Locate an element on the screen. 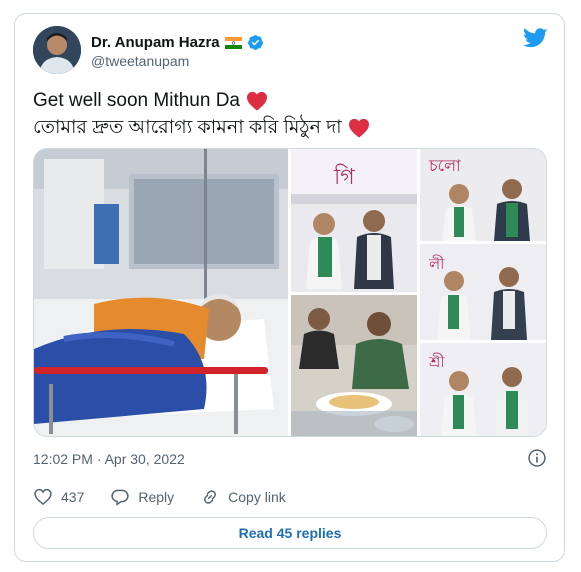  india-flag-icon is located at coordinates (233, 42).